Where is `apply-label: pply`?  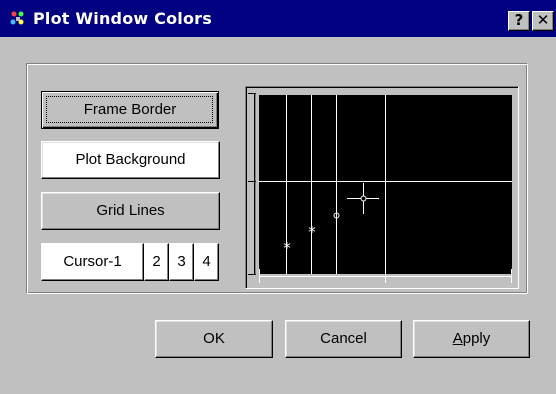 apply-label: pply is located at coordinates (476, 338).